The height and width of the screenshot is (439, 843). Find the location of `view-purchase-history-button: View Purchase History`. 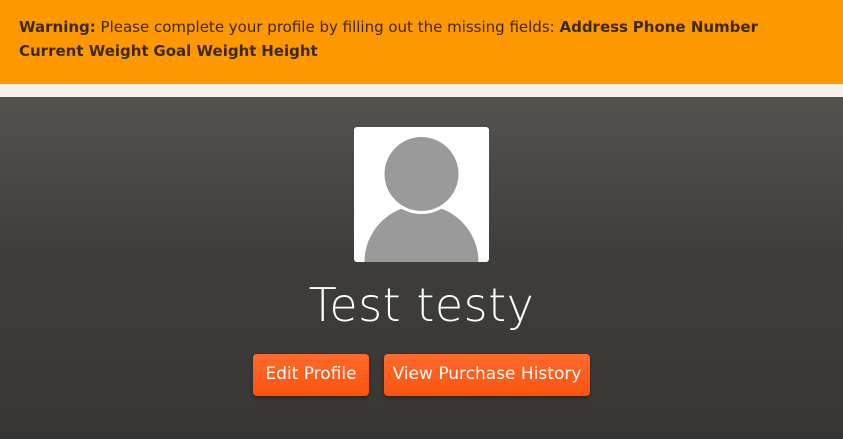

view-purchase-history-button: View Purchase History is located at coordinates (487, 375).